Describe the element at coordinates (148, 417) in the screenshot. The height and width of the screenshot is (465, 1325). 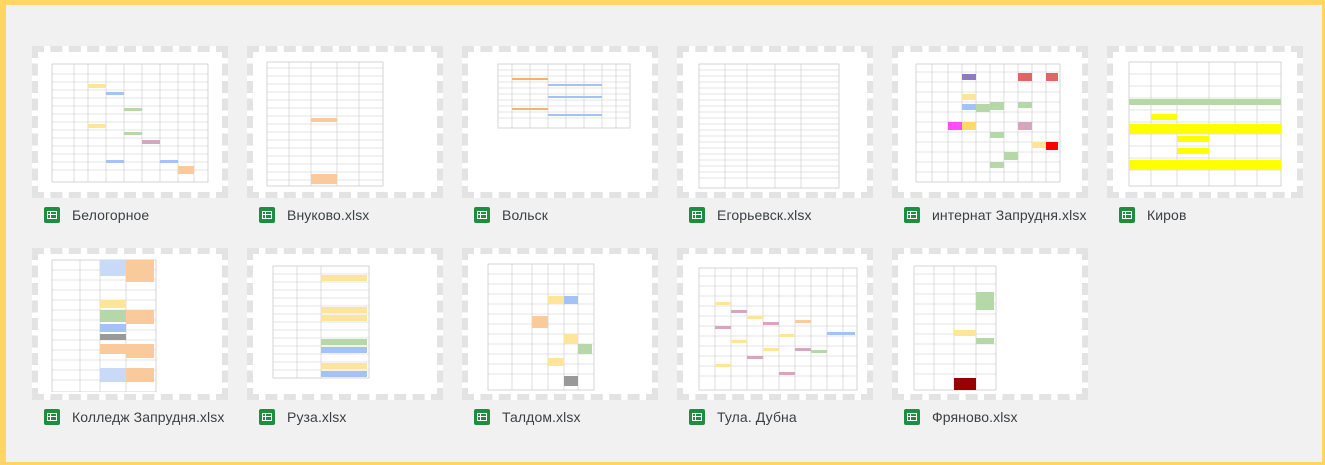
I see `file-name: Колледж Запрудня.xlsx` at that location.